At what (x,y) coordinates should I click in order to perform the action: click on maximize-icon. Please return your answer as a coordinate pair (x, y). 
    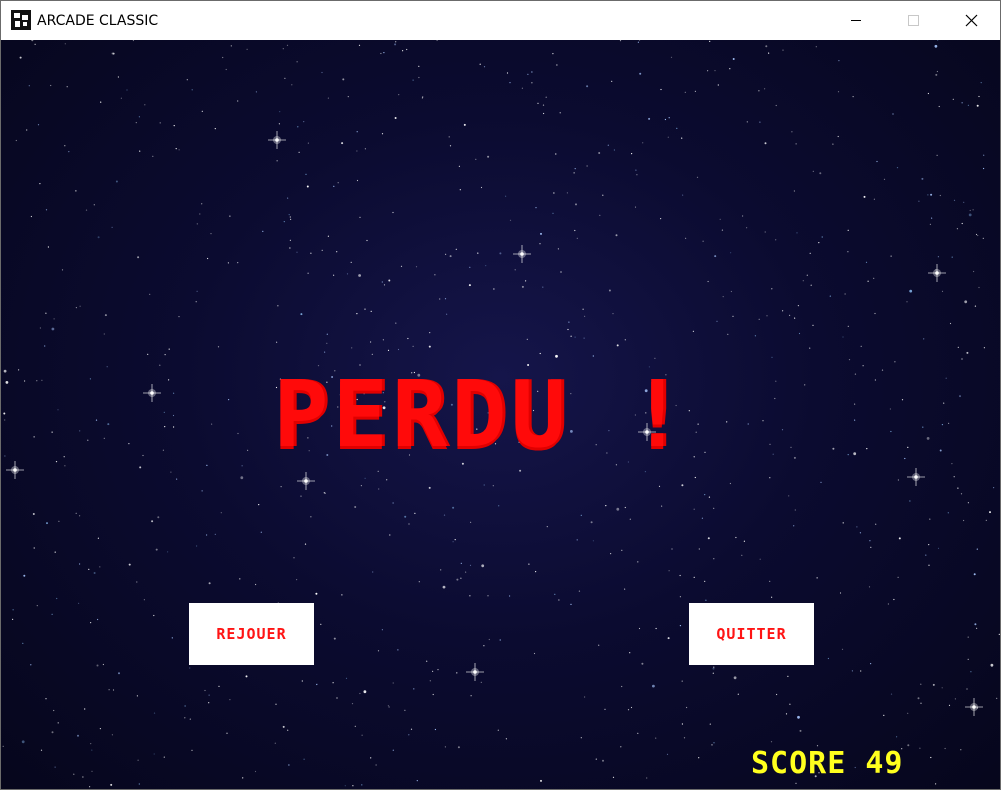
    Looking at the image, I should click on (913, 20).